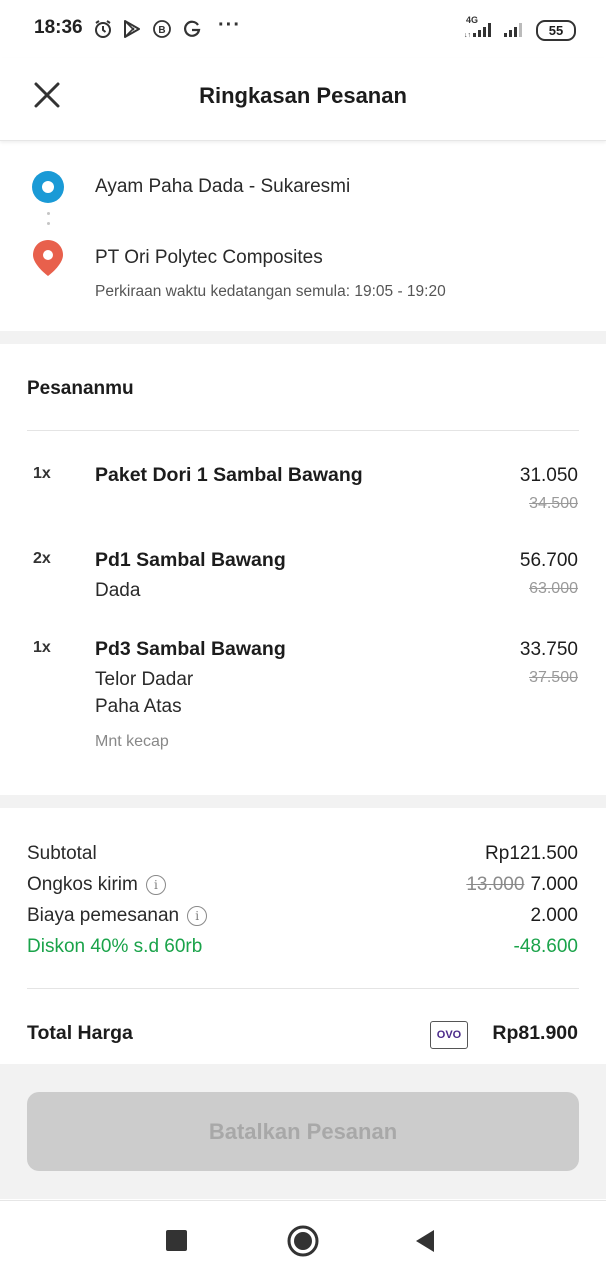  What do you see at coordinates (82, 884) in the screenshot?
I see `delivery-fee-label-text: Ongkos kirim` at bounding box center [82, 884].